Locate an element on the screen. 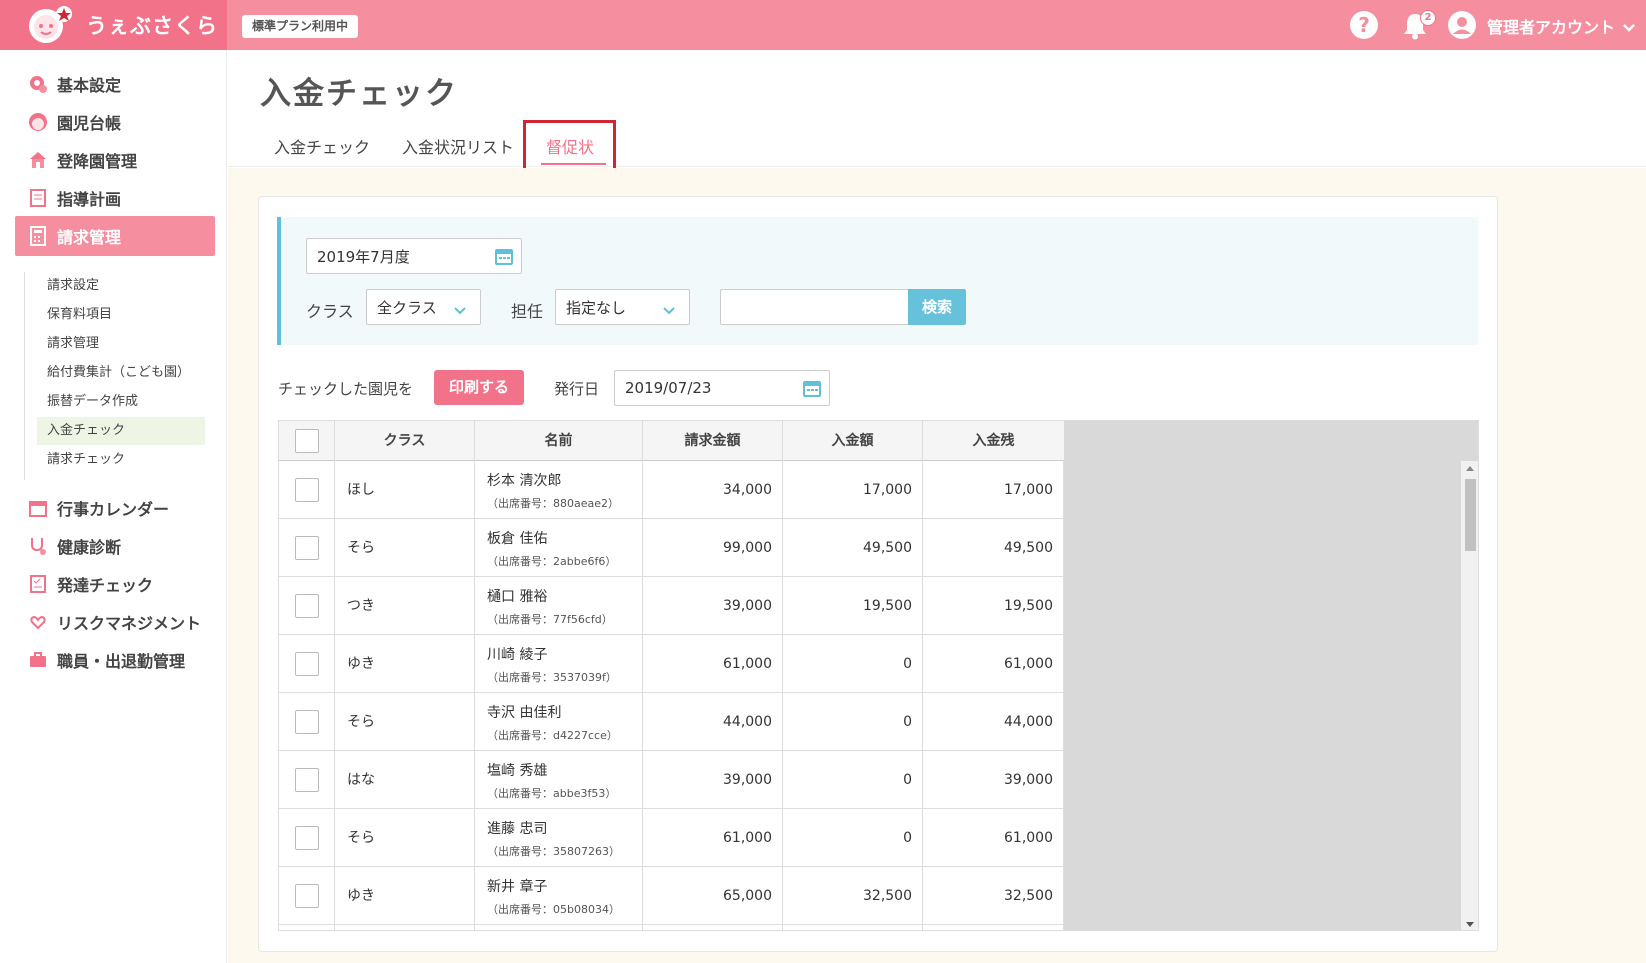 The image size is (1646, 963). stethoscope-icon is located at coordinates (38, 546).